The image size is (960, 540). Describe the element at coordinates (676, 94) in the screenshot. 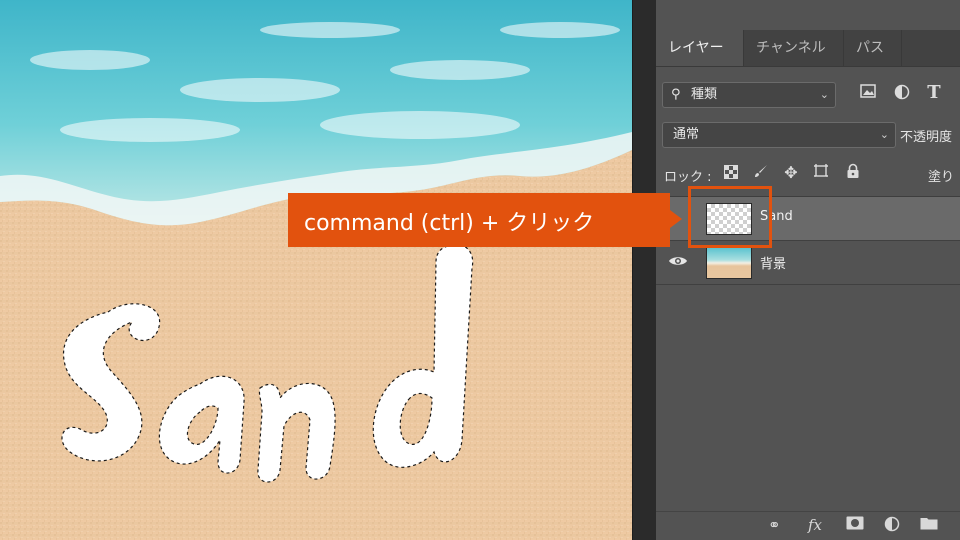

I see `search-icon: ⚲` at that location.